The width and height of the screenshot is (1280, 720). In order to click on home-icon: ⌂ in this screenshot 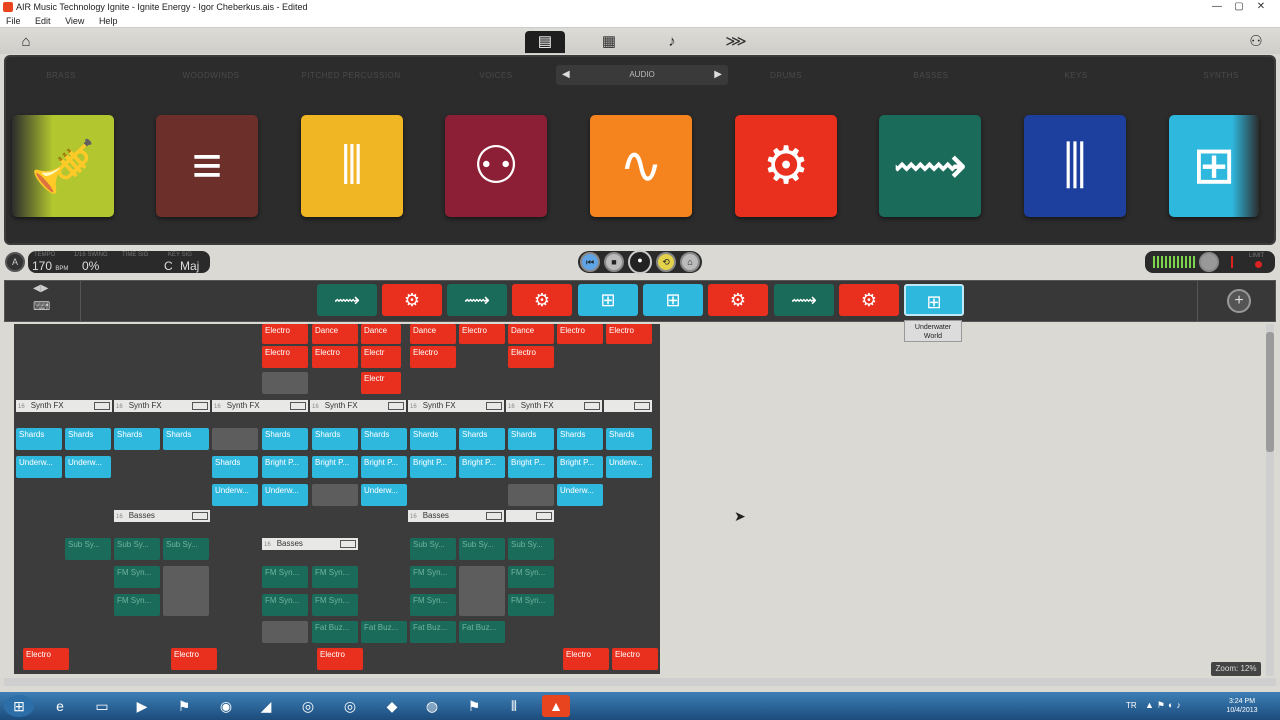, I will do `click(26, 42)`.